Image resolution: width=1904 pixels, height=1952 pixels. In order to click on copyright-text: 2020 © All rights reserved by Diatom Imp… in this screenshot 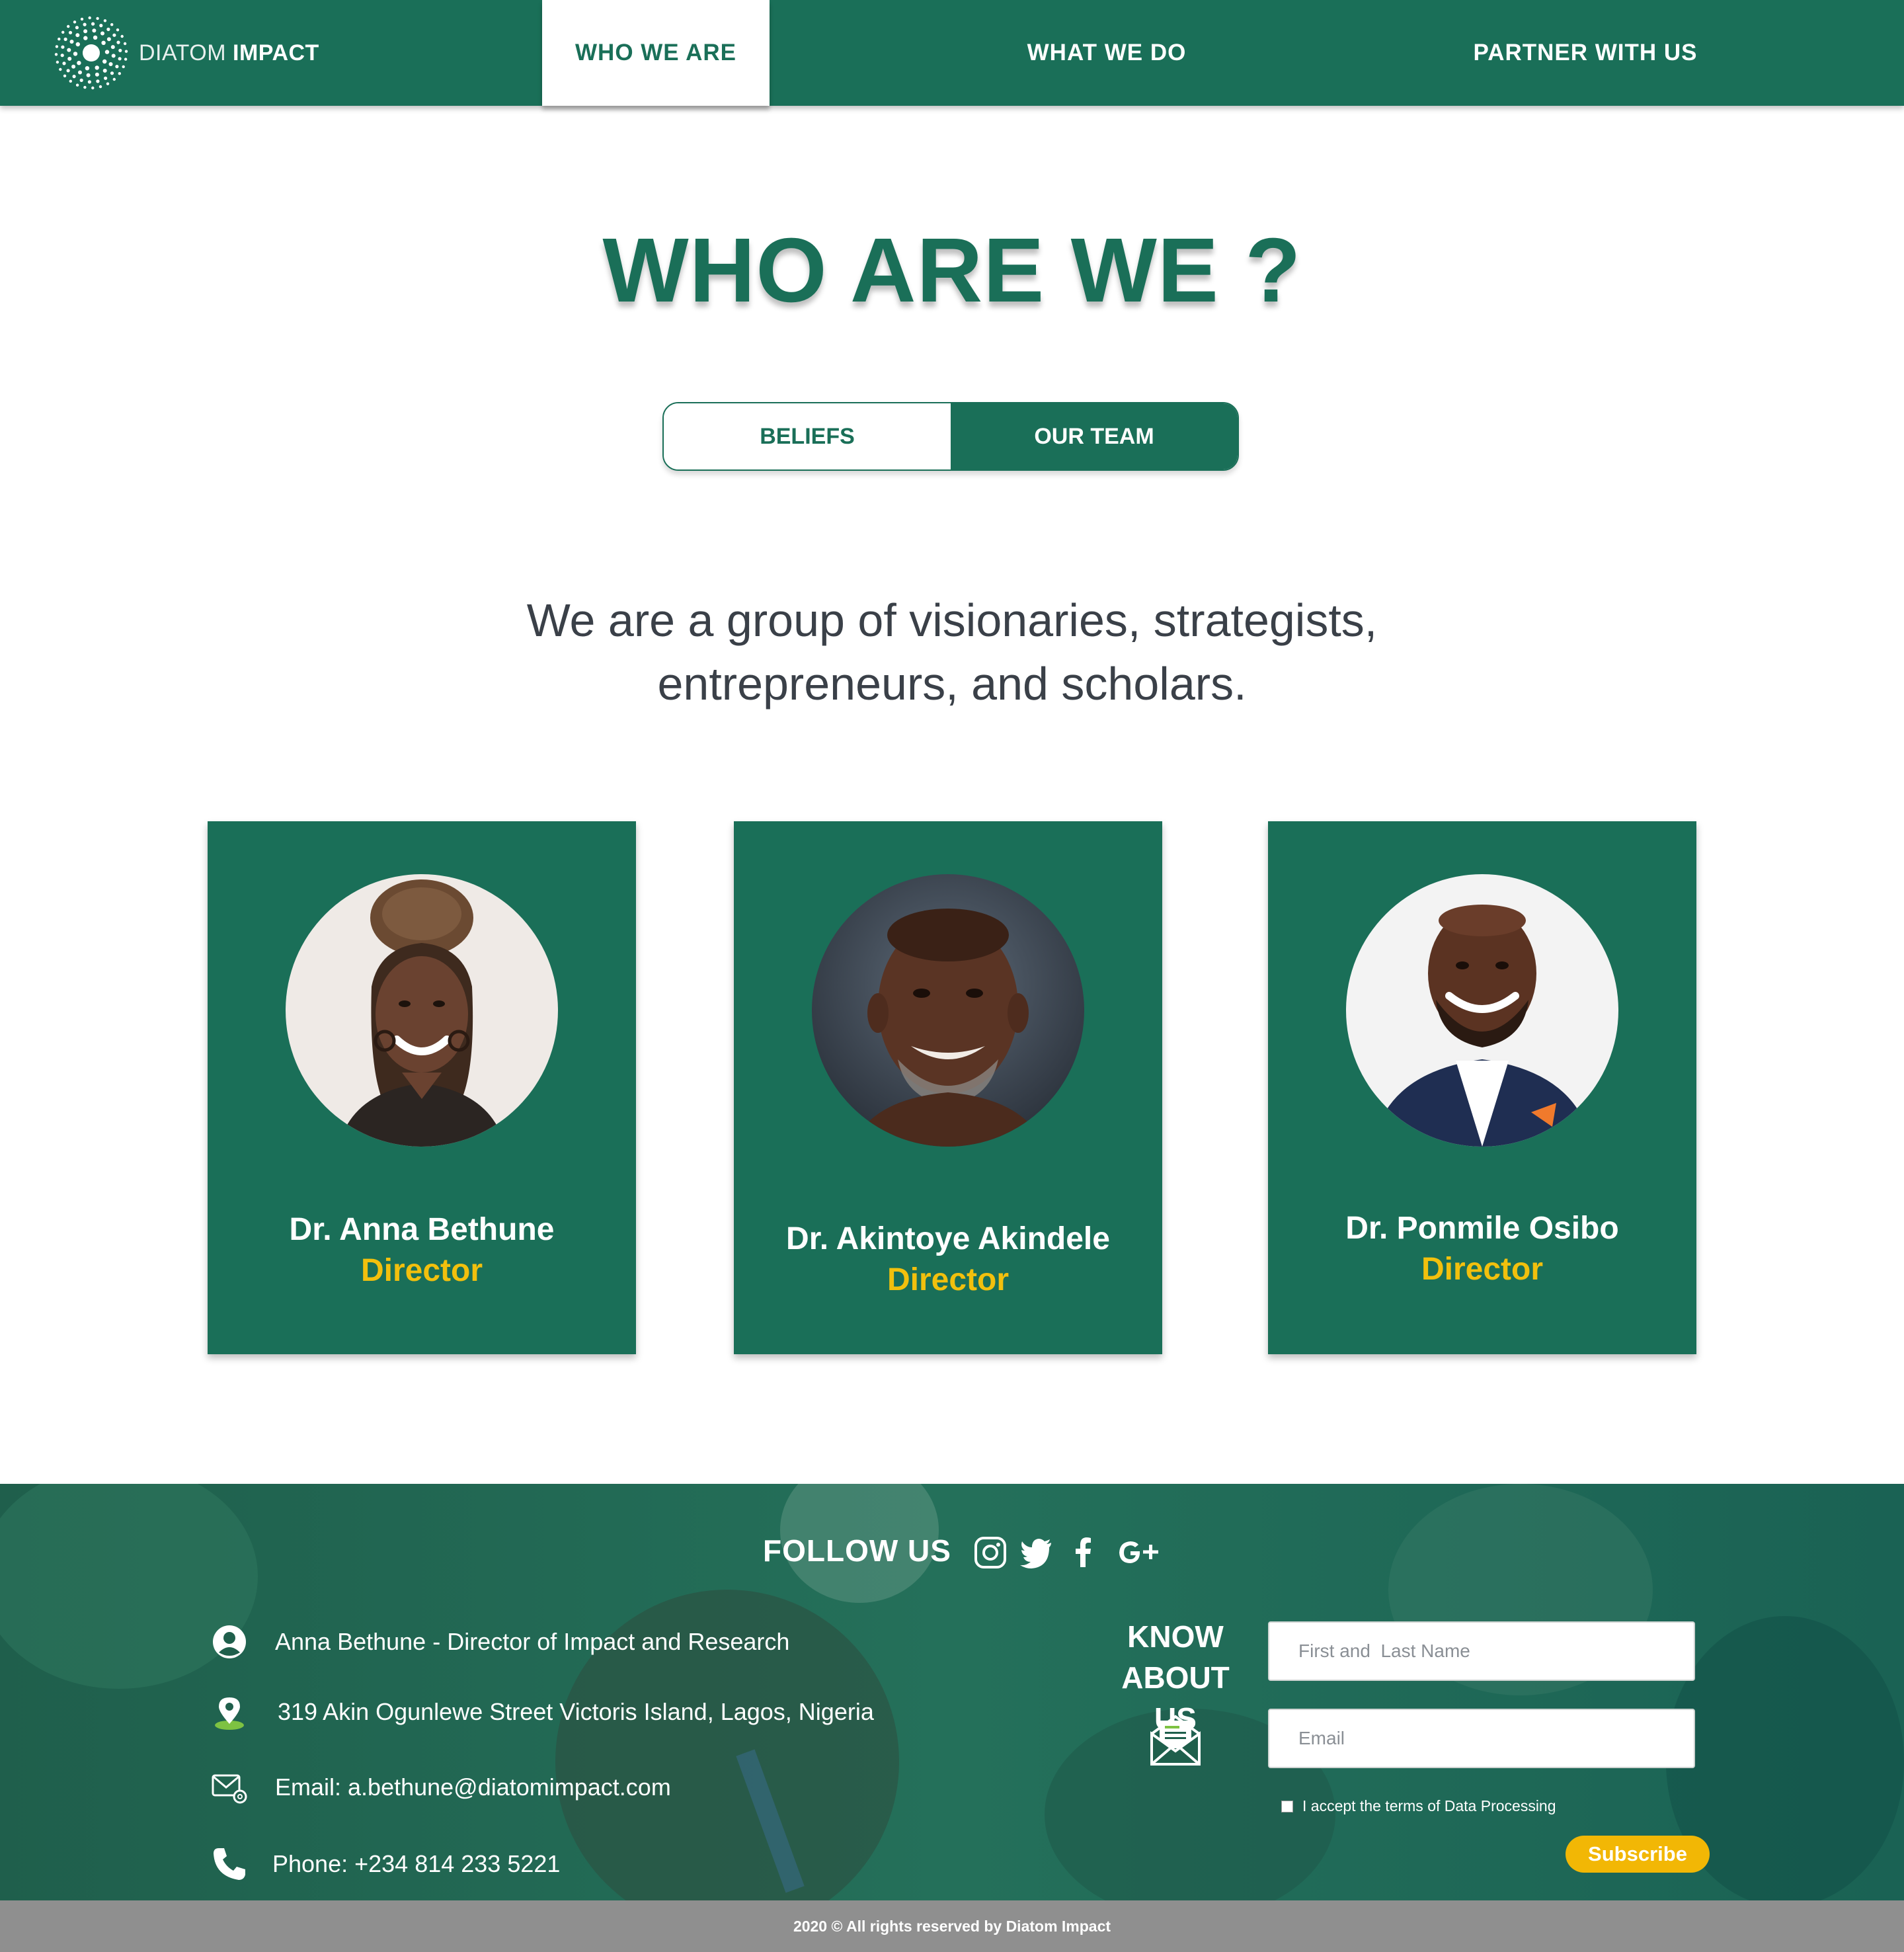, I will do `click(952, 1926)`.